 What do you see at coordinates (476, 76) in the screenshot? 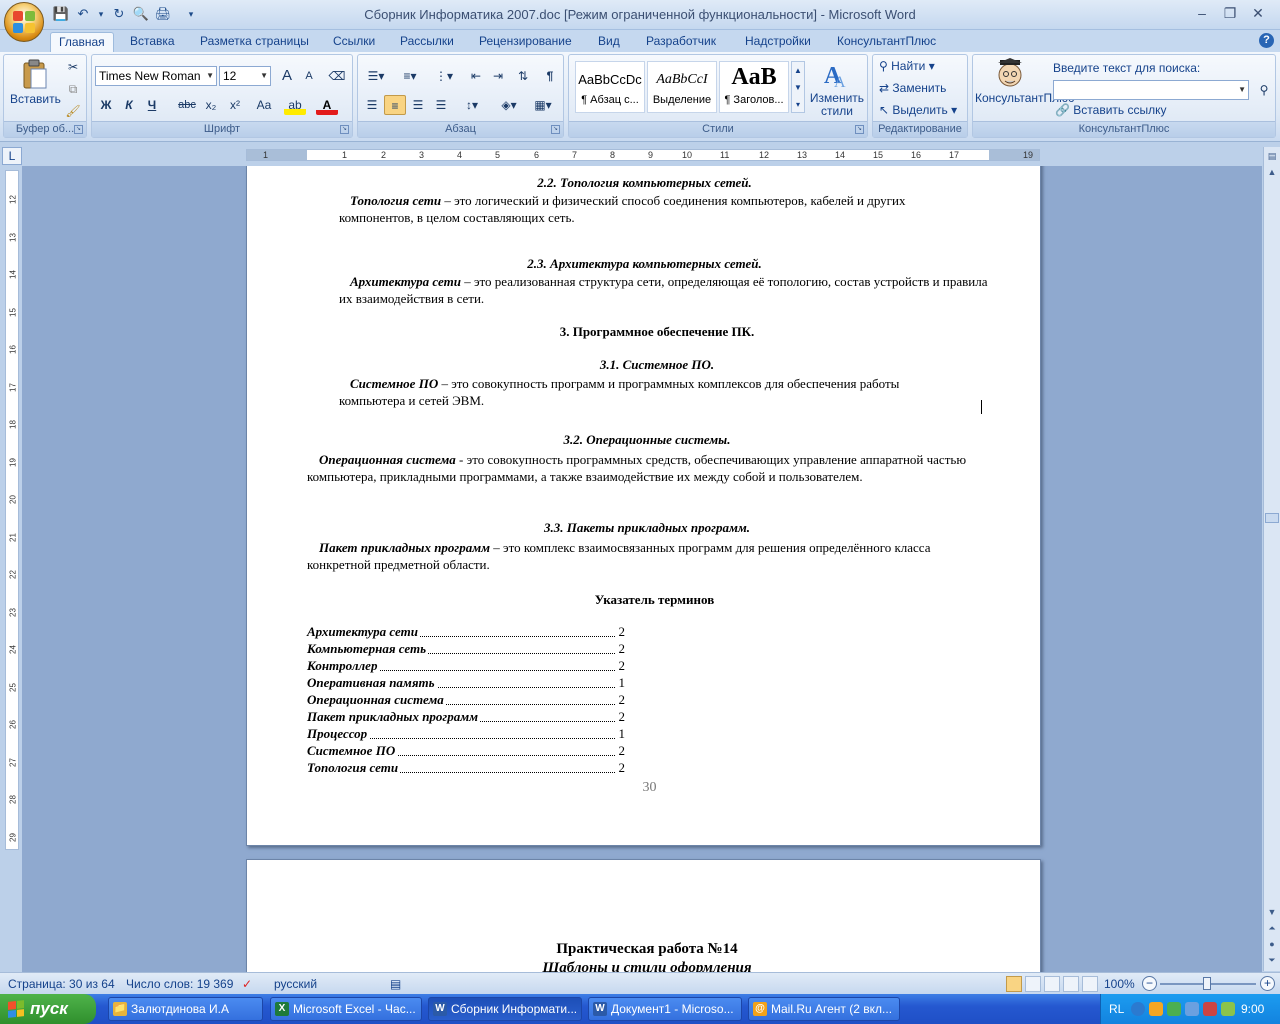
I see `decrease-indent-icon: ⇤` at bounding box center [476, 76].